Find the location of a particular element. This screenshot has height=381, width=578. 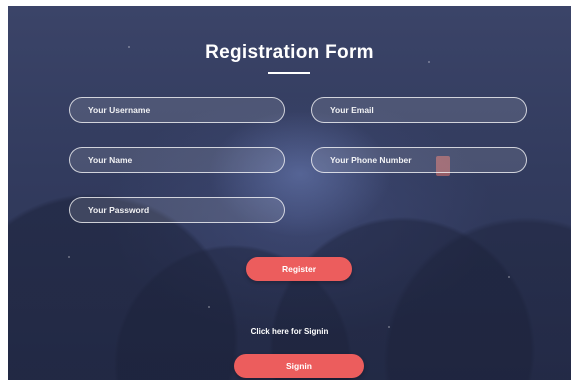

email-input is located at coordinates (419, 110).